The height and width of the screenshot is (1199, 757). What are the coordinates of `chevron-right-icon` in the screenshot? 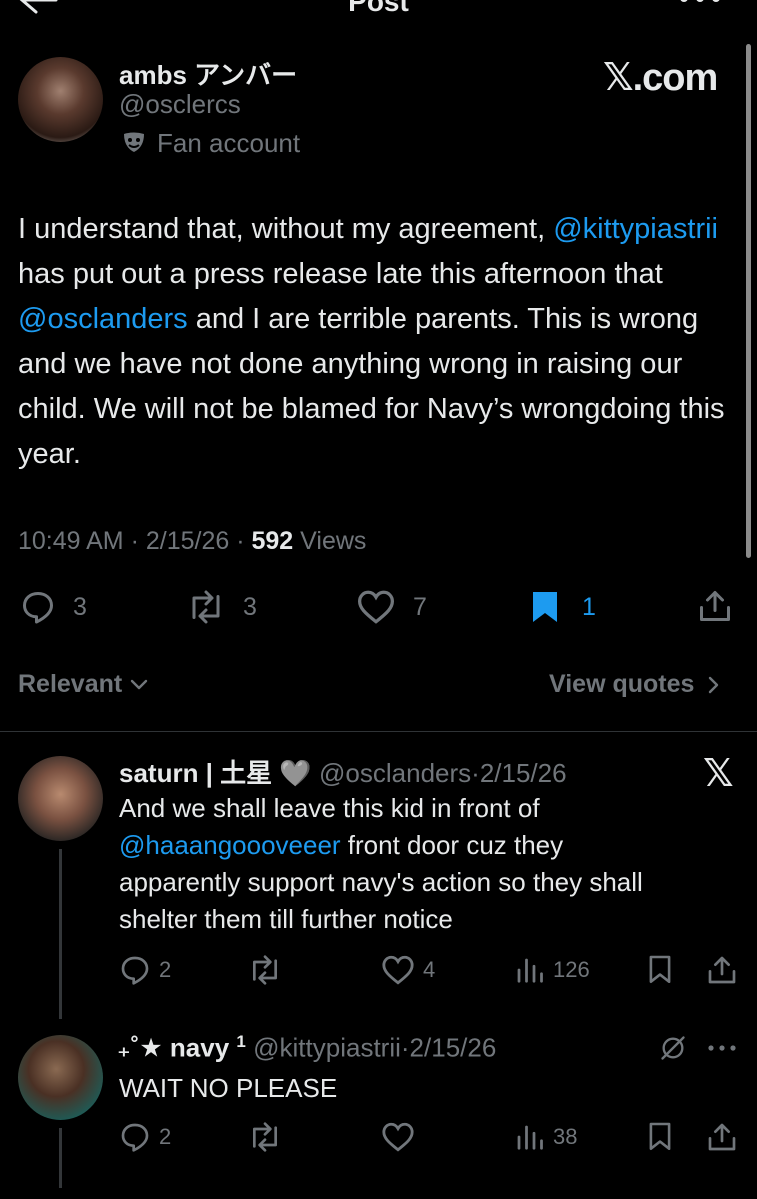 It's located at (714, 685).